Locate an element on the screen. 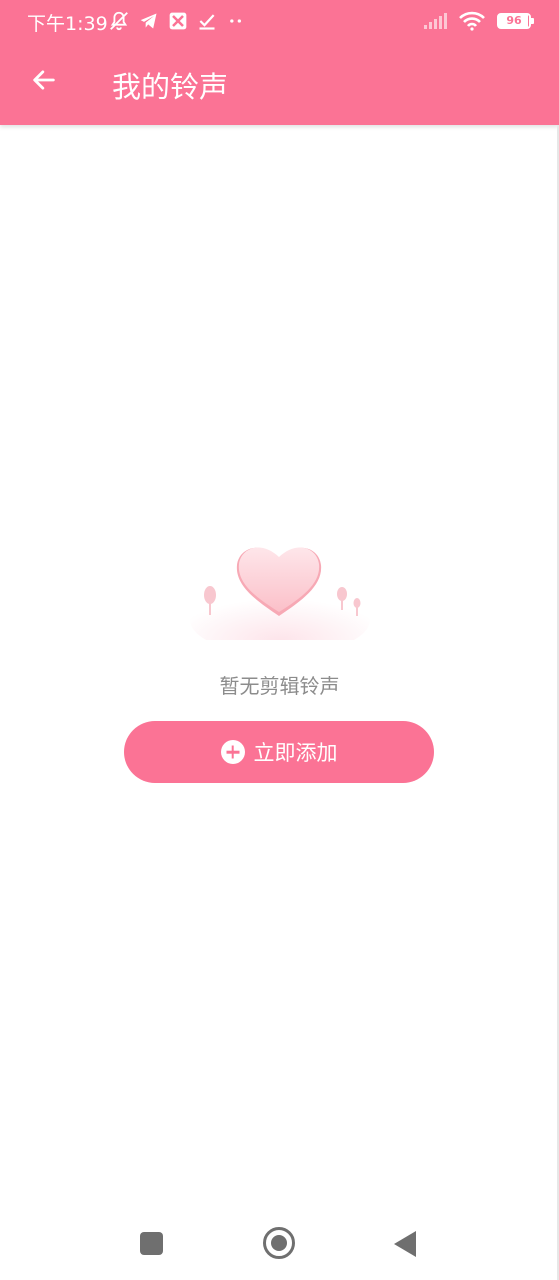 This screenshot has height=1280, width=559. back-button is located at coordinates (44, 82).